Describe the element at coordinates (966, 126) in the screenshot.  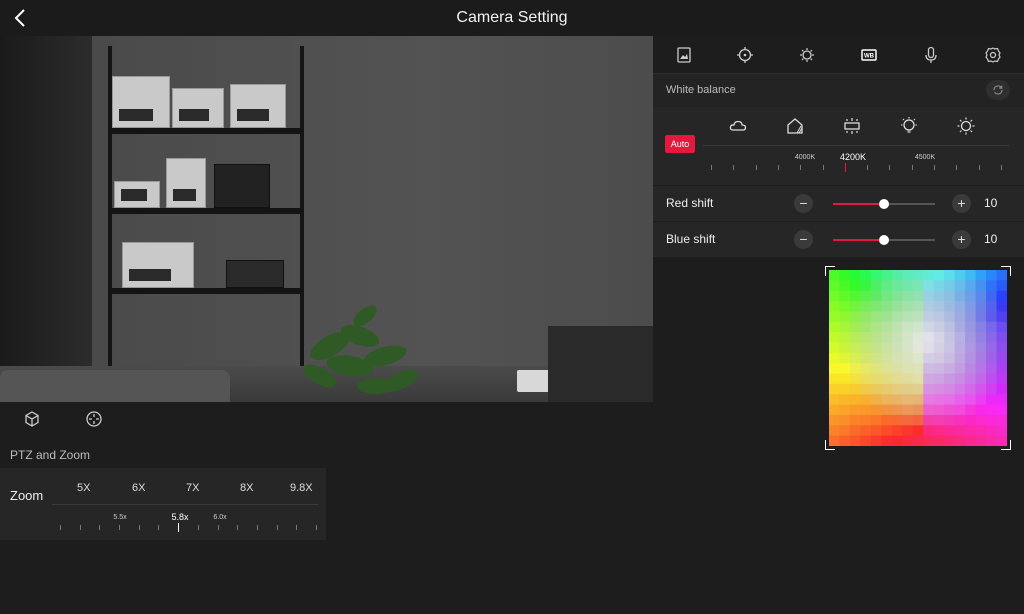
I see `daylight-icon` at that location.